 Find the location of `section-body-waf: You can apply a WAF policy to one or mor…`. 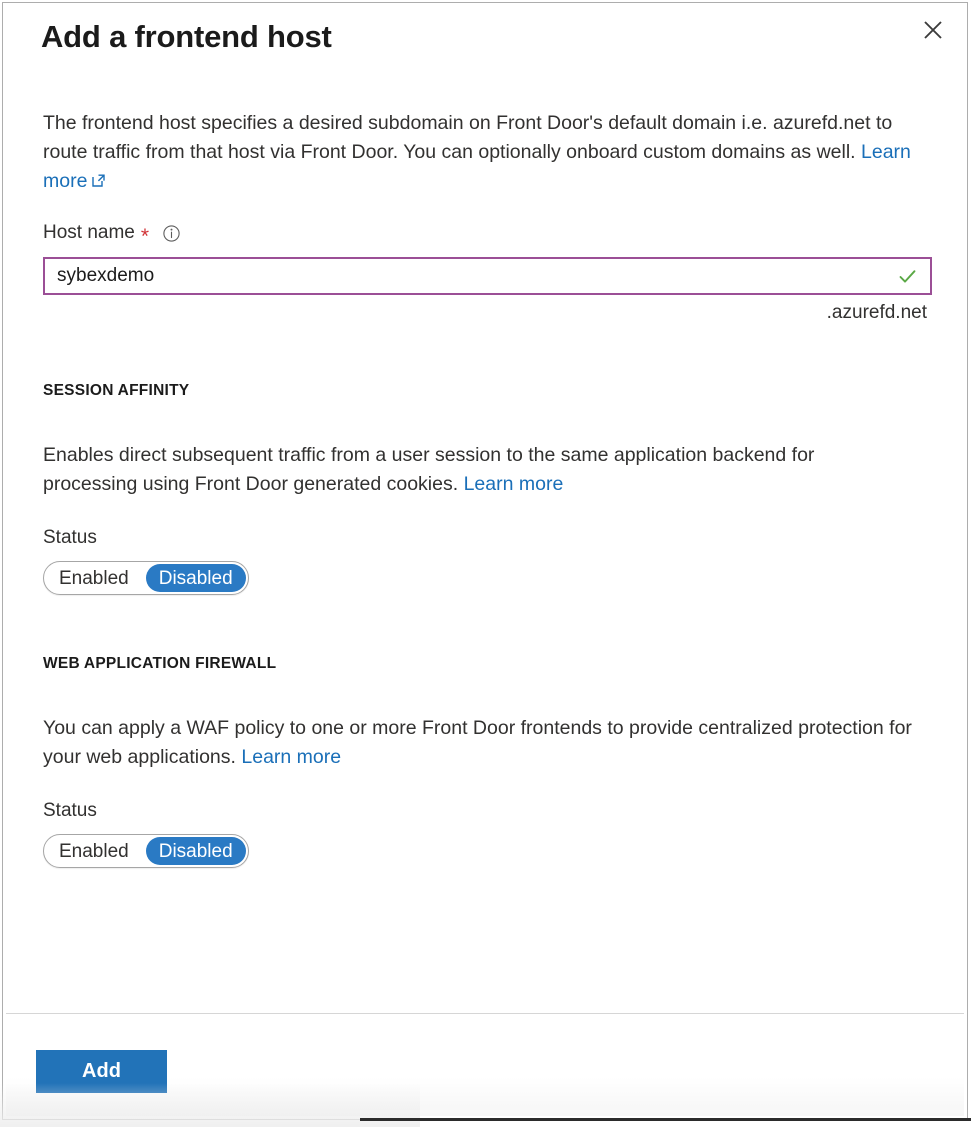

section-body-waf: You can apply a WAF policy to one or mor… is located at coordinates (478, 743).